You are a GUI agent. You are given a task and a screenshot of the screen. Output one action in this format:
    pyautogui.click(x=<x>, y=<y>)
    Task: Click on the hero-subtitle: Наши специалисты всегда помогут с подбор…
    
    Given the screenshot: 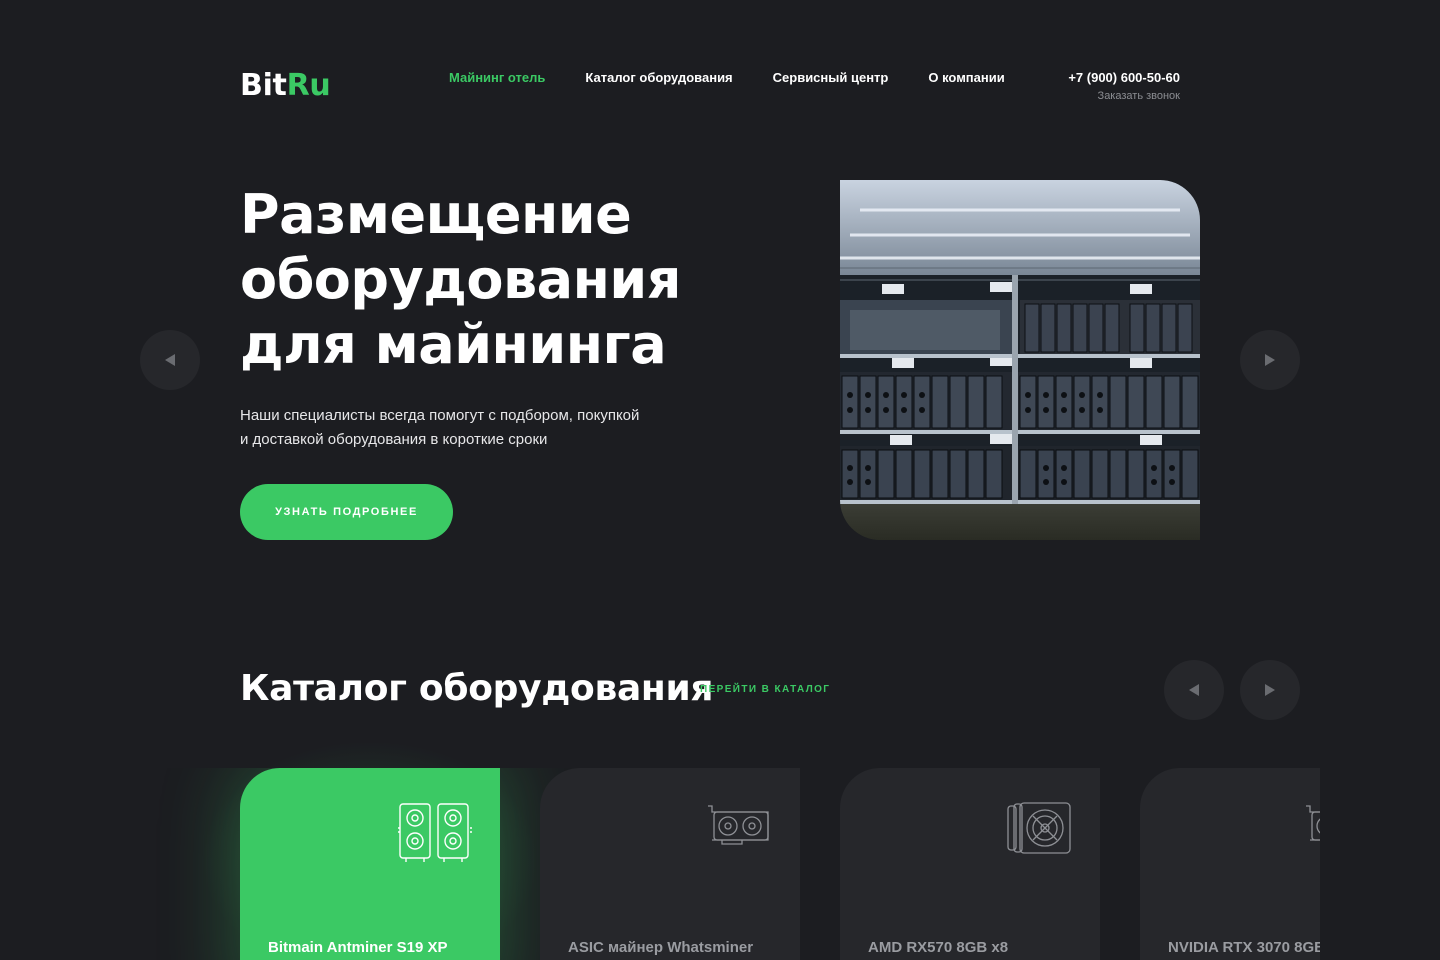 What is the action you would take?
    pyautogui.click(x=470, y=428)
    